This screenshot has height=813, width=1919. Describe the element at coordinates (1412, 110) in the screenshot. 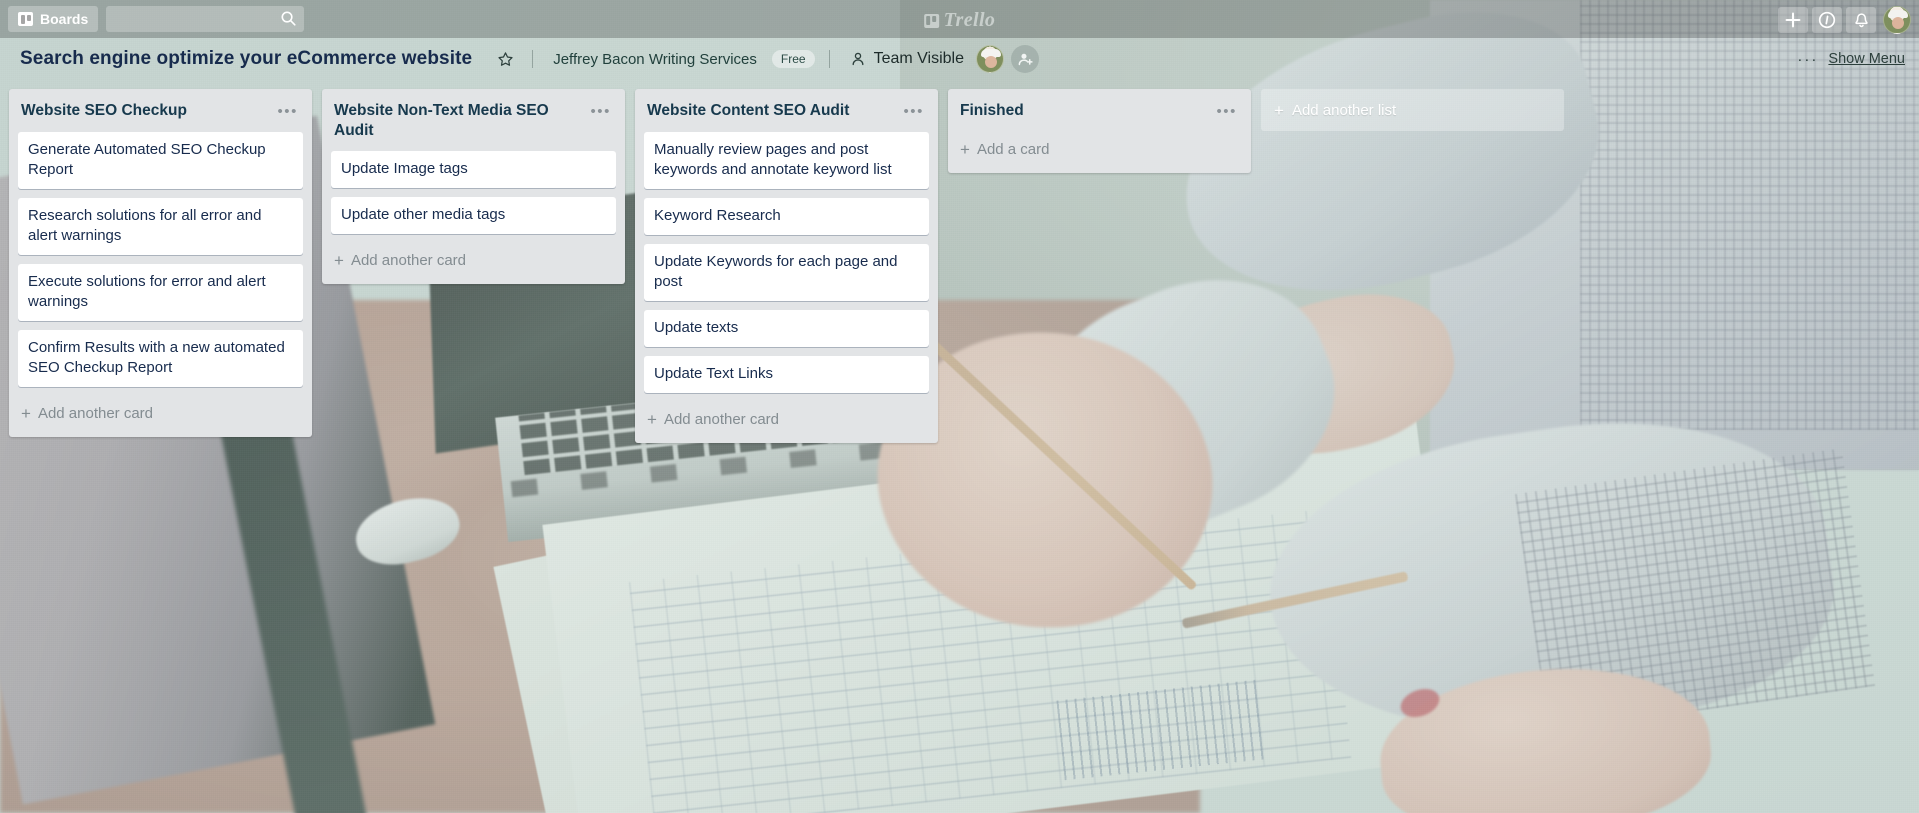

I see `add-another-list-button: + Add another list` at that location.